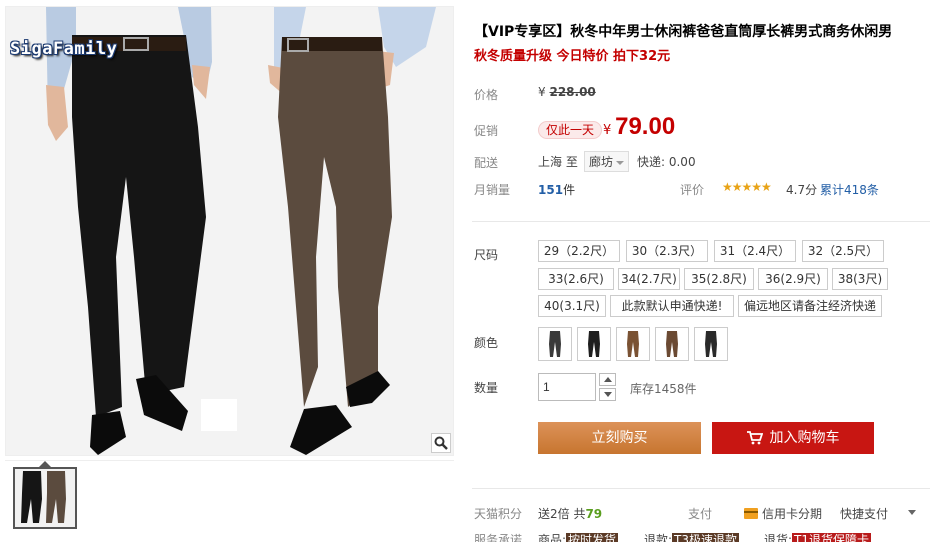 The width and height of the screenshot is (930, 542). Describe the element at coordinates (793, 279) in the screenshot. I see `size-option: 36(2.9尺)` at that location.